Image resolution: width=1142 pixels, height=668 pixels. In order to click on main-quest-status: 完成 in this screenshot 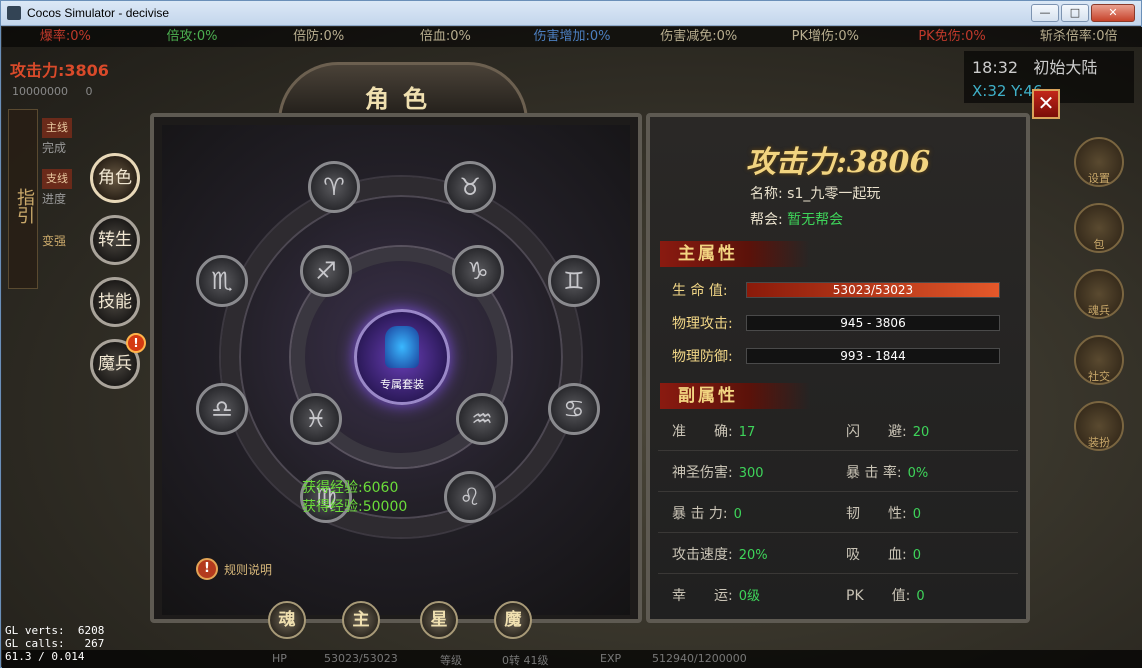, I will do `click(54, 148)`.